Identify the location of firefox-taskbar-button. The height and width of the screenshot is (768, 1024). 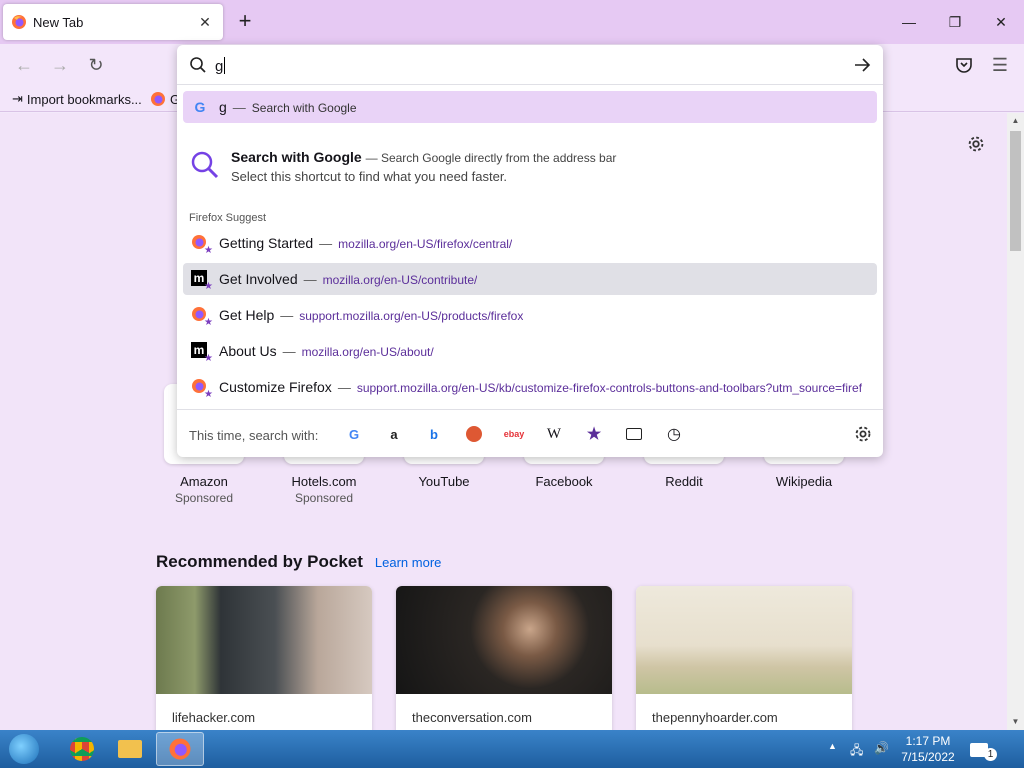
(180, 749).